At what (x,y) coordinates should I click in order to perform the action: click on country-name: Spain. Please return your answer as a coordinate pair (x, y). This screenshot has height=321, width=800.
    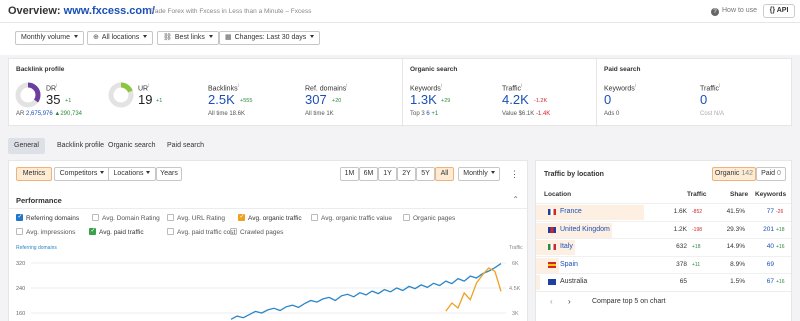
    Looking at the image, I should click on (569, 264).